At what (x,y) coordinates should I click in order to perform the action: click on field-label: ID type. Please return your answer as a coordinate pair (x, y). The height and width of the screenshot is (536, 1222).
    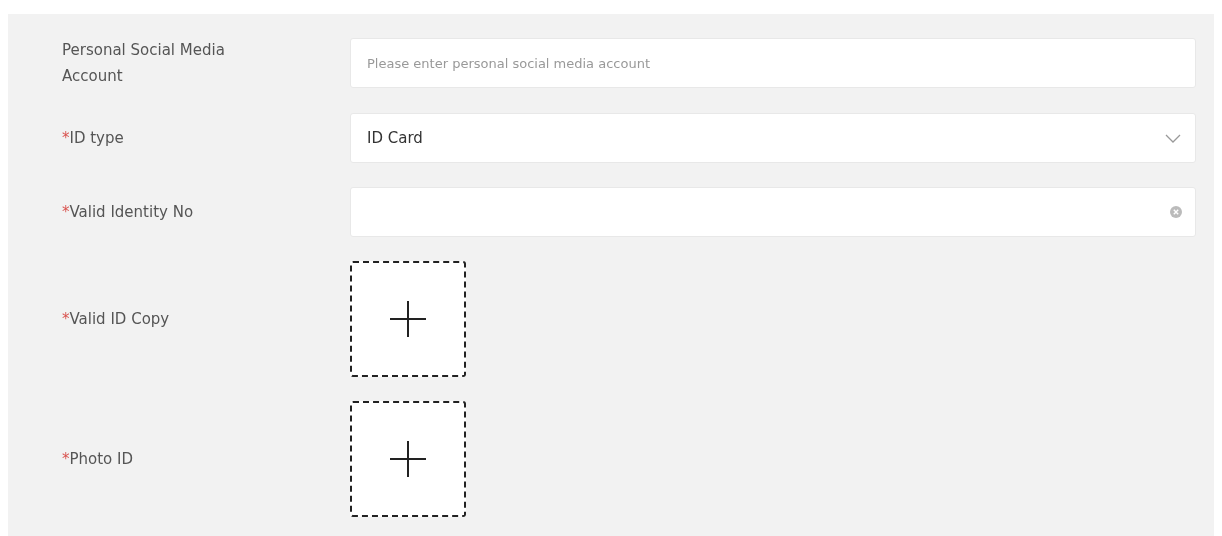
    Looking at the image, I should click on (97, 138).